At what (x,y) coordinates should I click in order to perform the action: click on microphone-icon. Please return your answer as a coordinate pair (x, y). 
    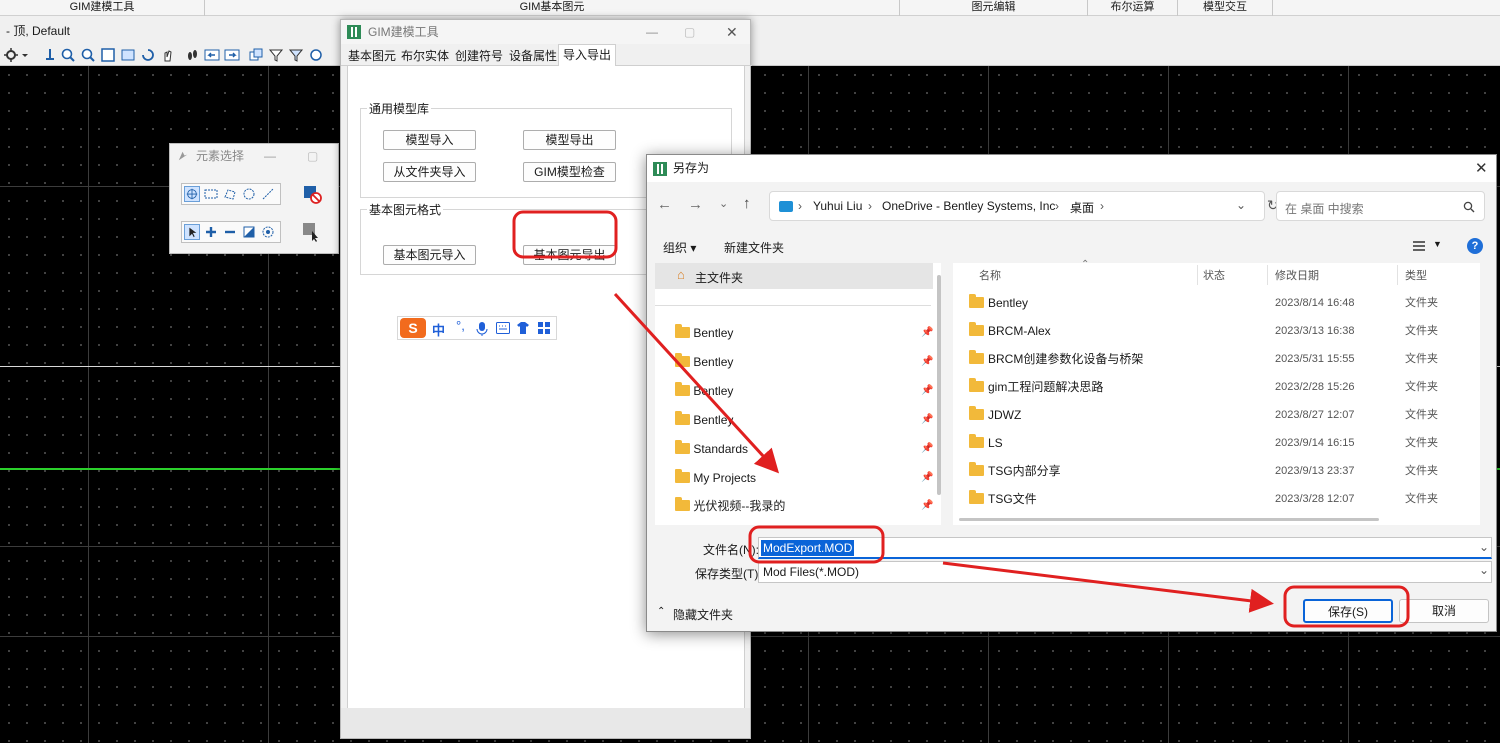
    Looking at the image, I should click on (482, 329).